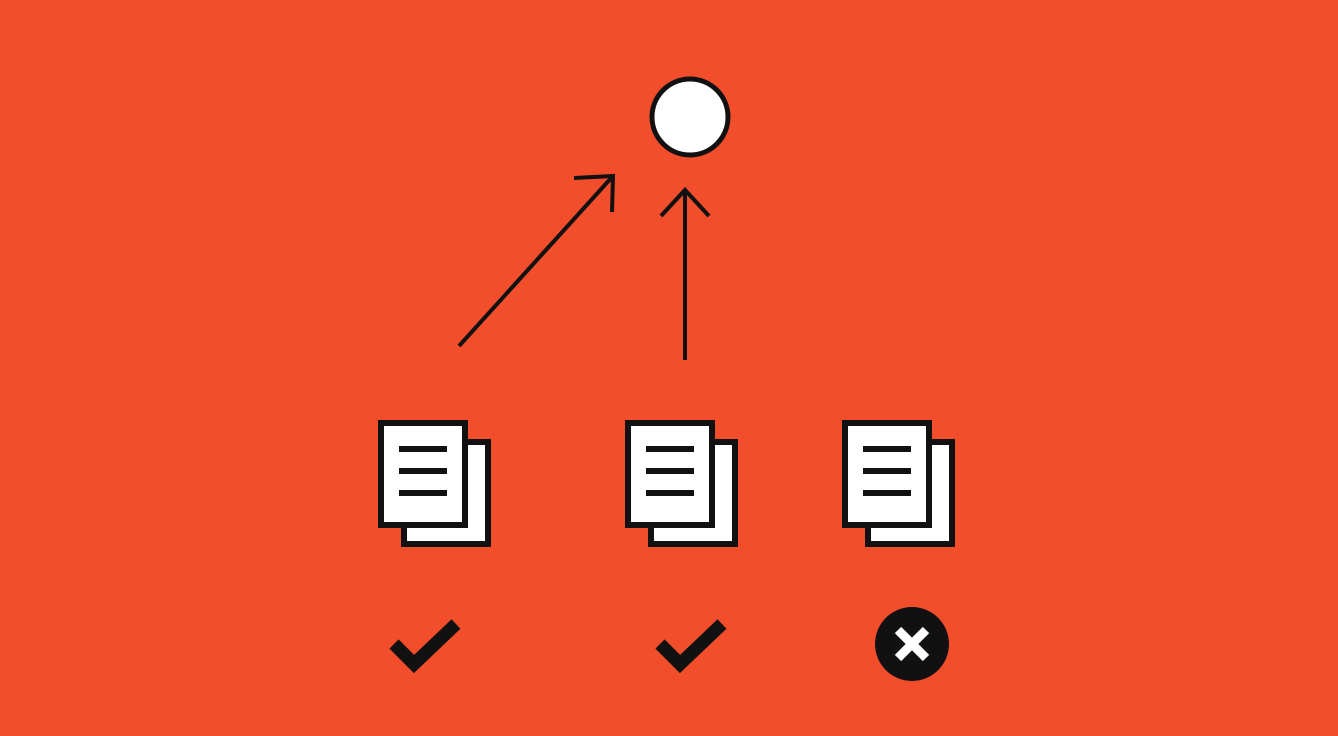  I want to click on x-circle-icon, so click(912, 644).